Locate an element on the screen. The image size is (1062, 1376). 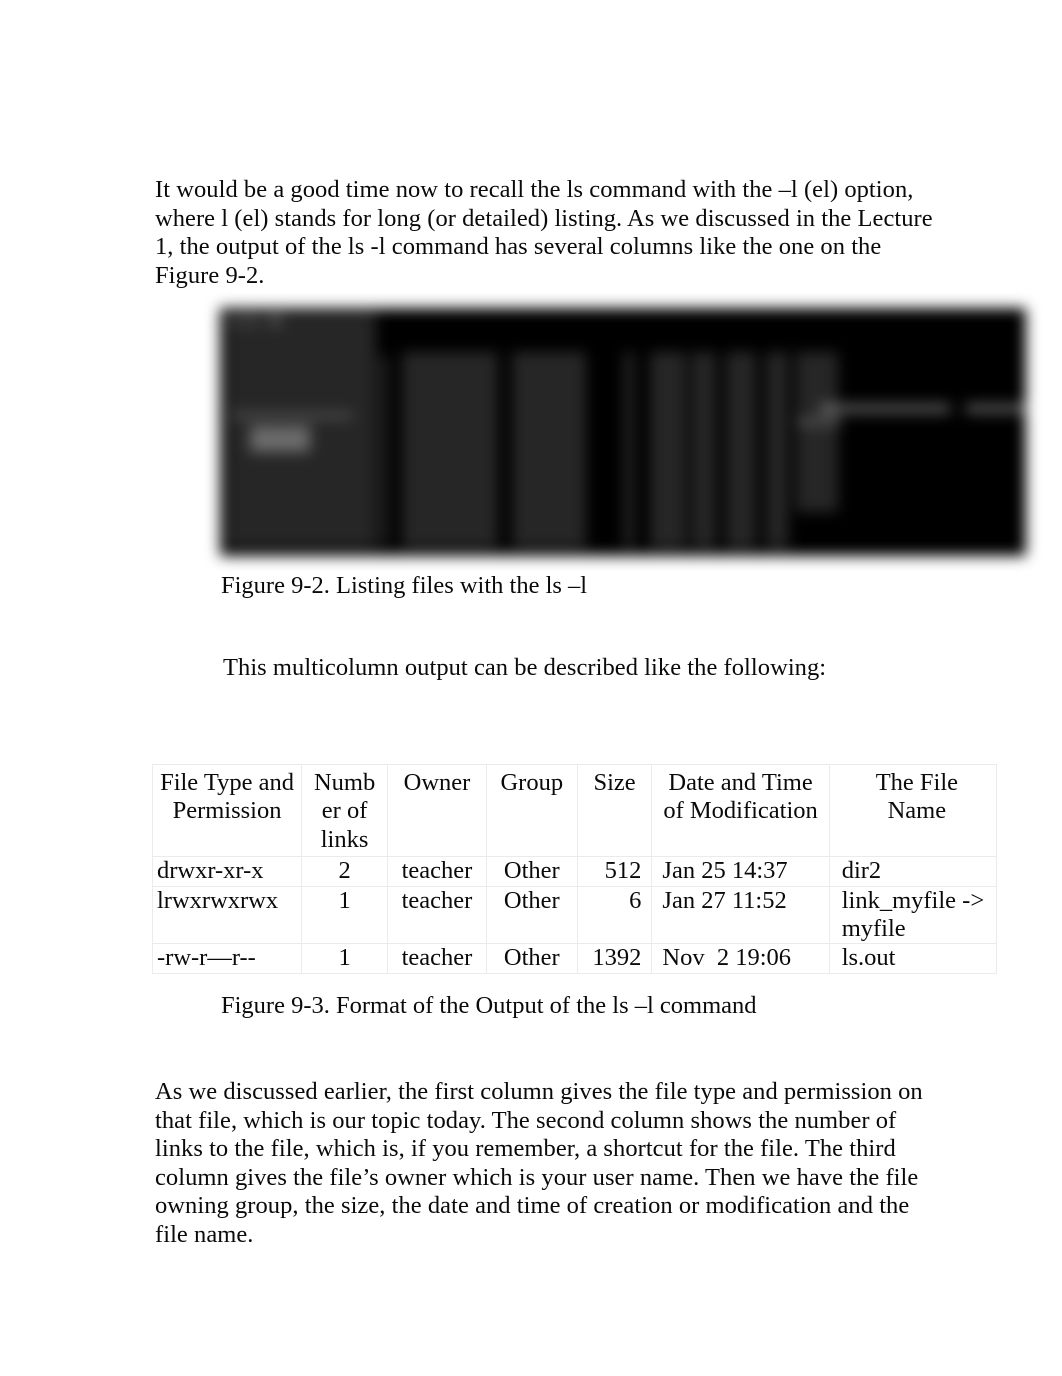
header-owner: Owner is located at coordinates (437, 810).